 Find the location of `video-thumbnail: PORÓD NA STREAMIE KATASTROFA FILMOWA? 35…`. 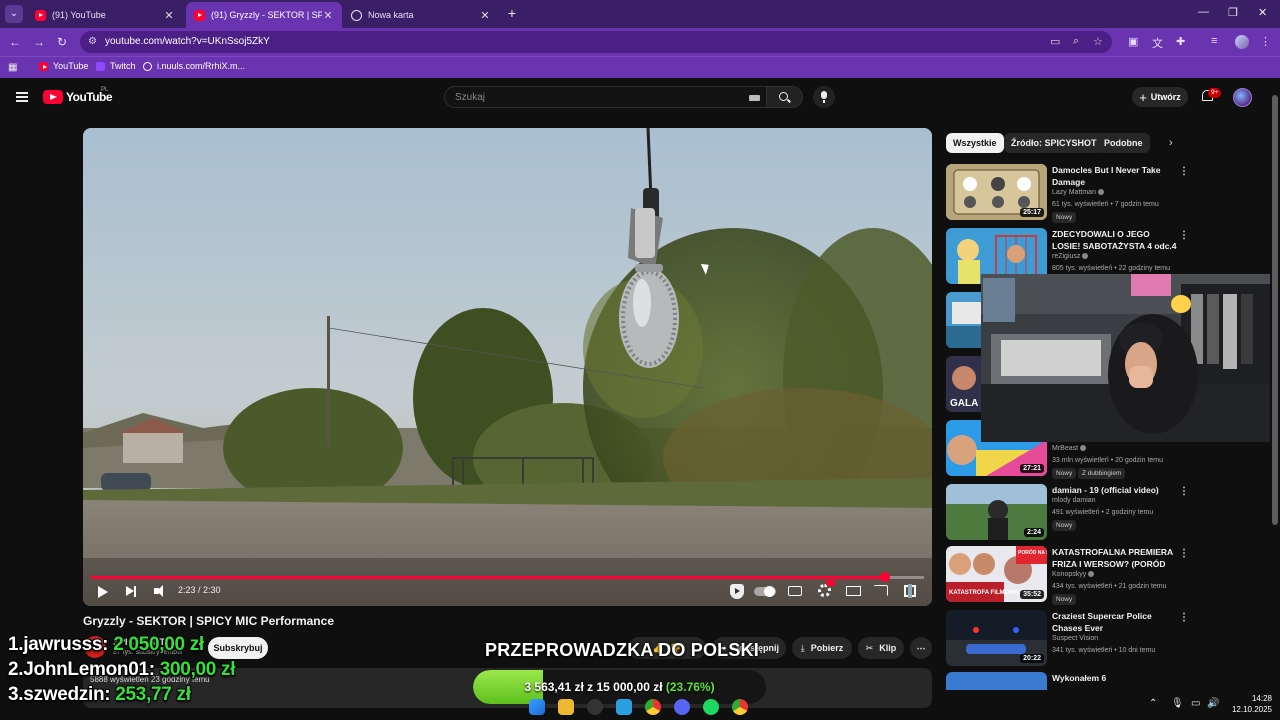

video-thumbnail: PORÓD NA STREAMIE KATASTROFA FILMOWA? 35… is located at coordinates (996, 574).